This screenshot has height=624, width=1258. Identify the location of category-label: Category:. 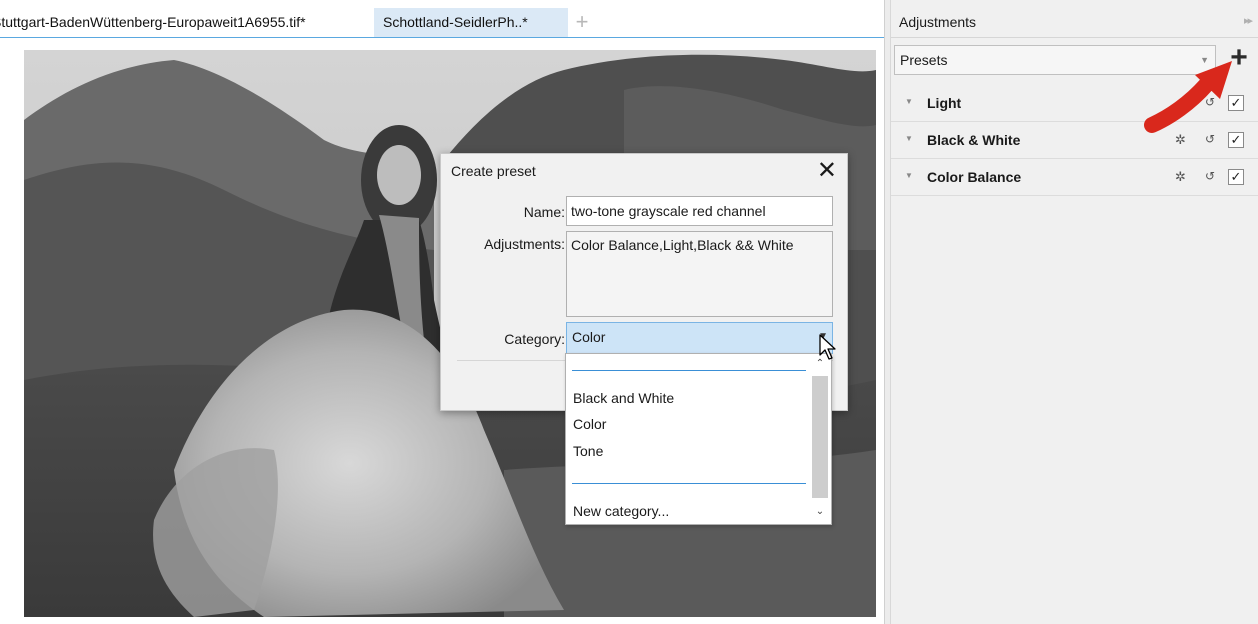
(534, 339).